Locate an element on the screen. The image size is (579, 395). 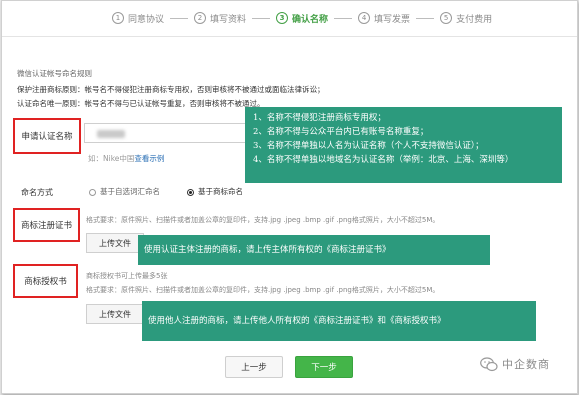
other-trademark-callout: 使用他人注册的商标，请上传他人所有权的《商标注册证书》和《商标授权书》 is located at coordinates (339, 321).